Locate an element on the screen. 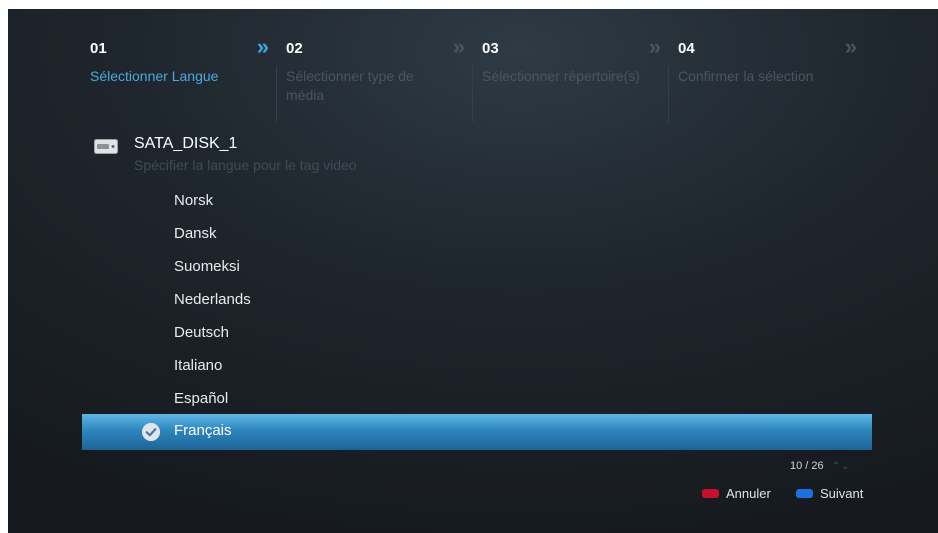  step-label: Sélectionner type de média is located at coordinates (350, 85).